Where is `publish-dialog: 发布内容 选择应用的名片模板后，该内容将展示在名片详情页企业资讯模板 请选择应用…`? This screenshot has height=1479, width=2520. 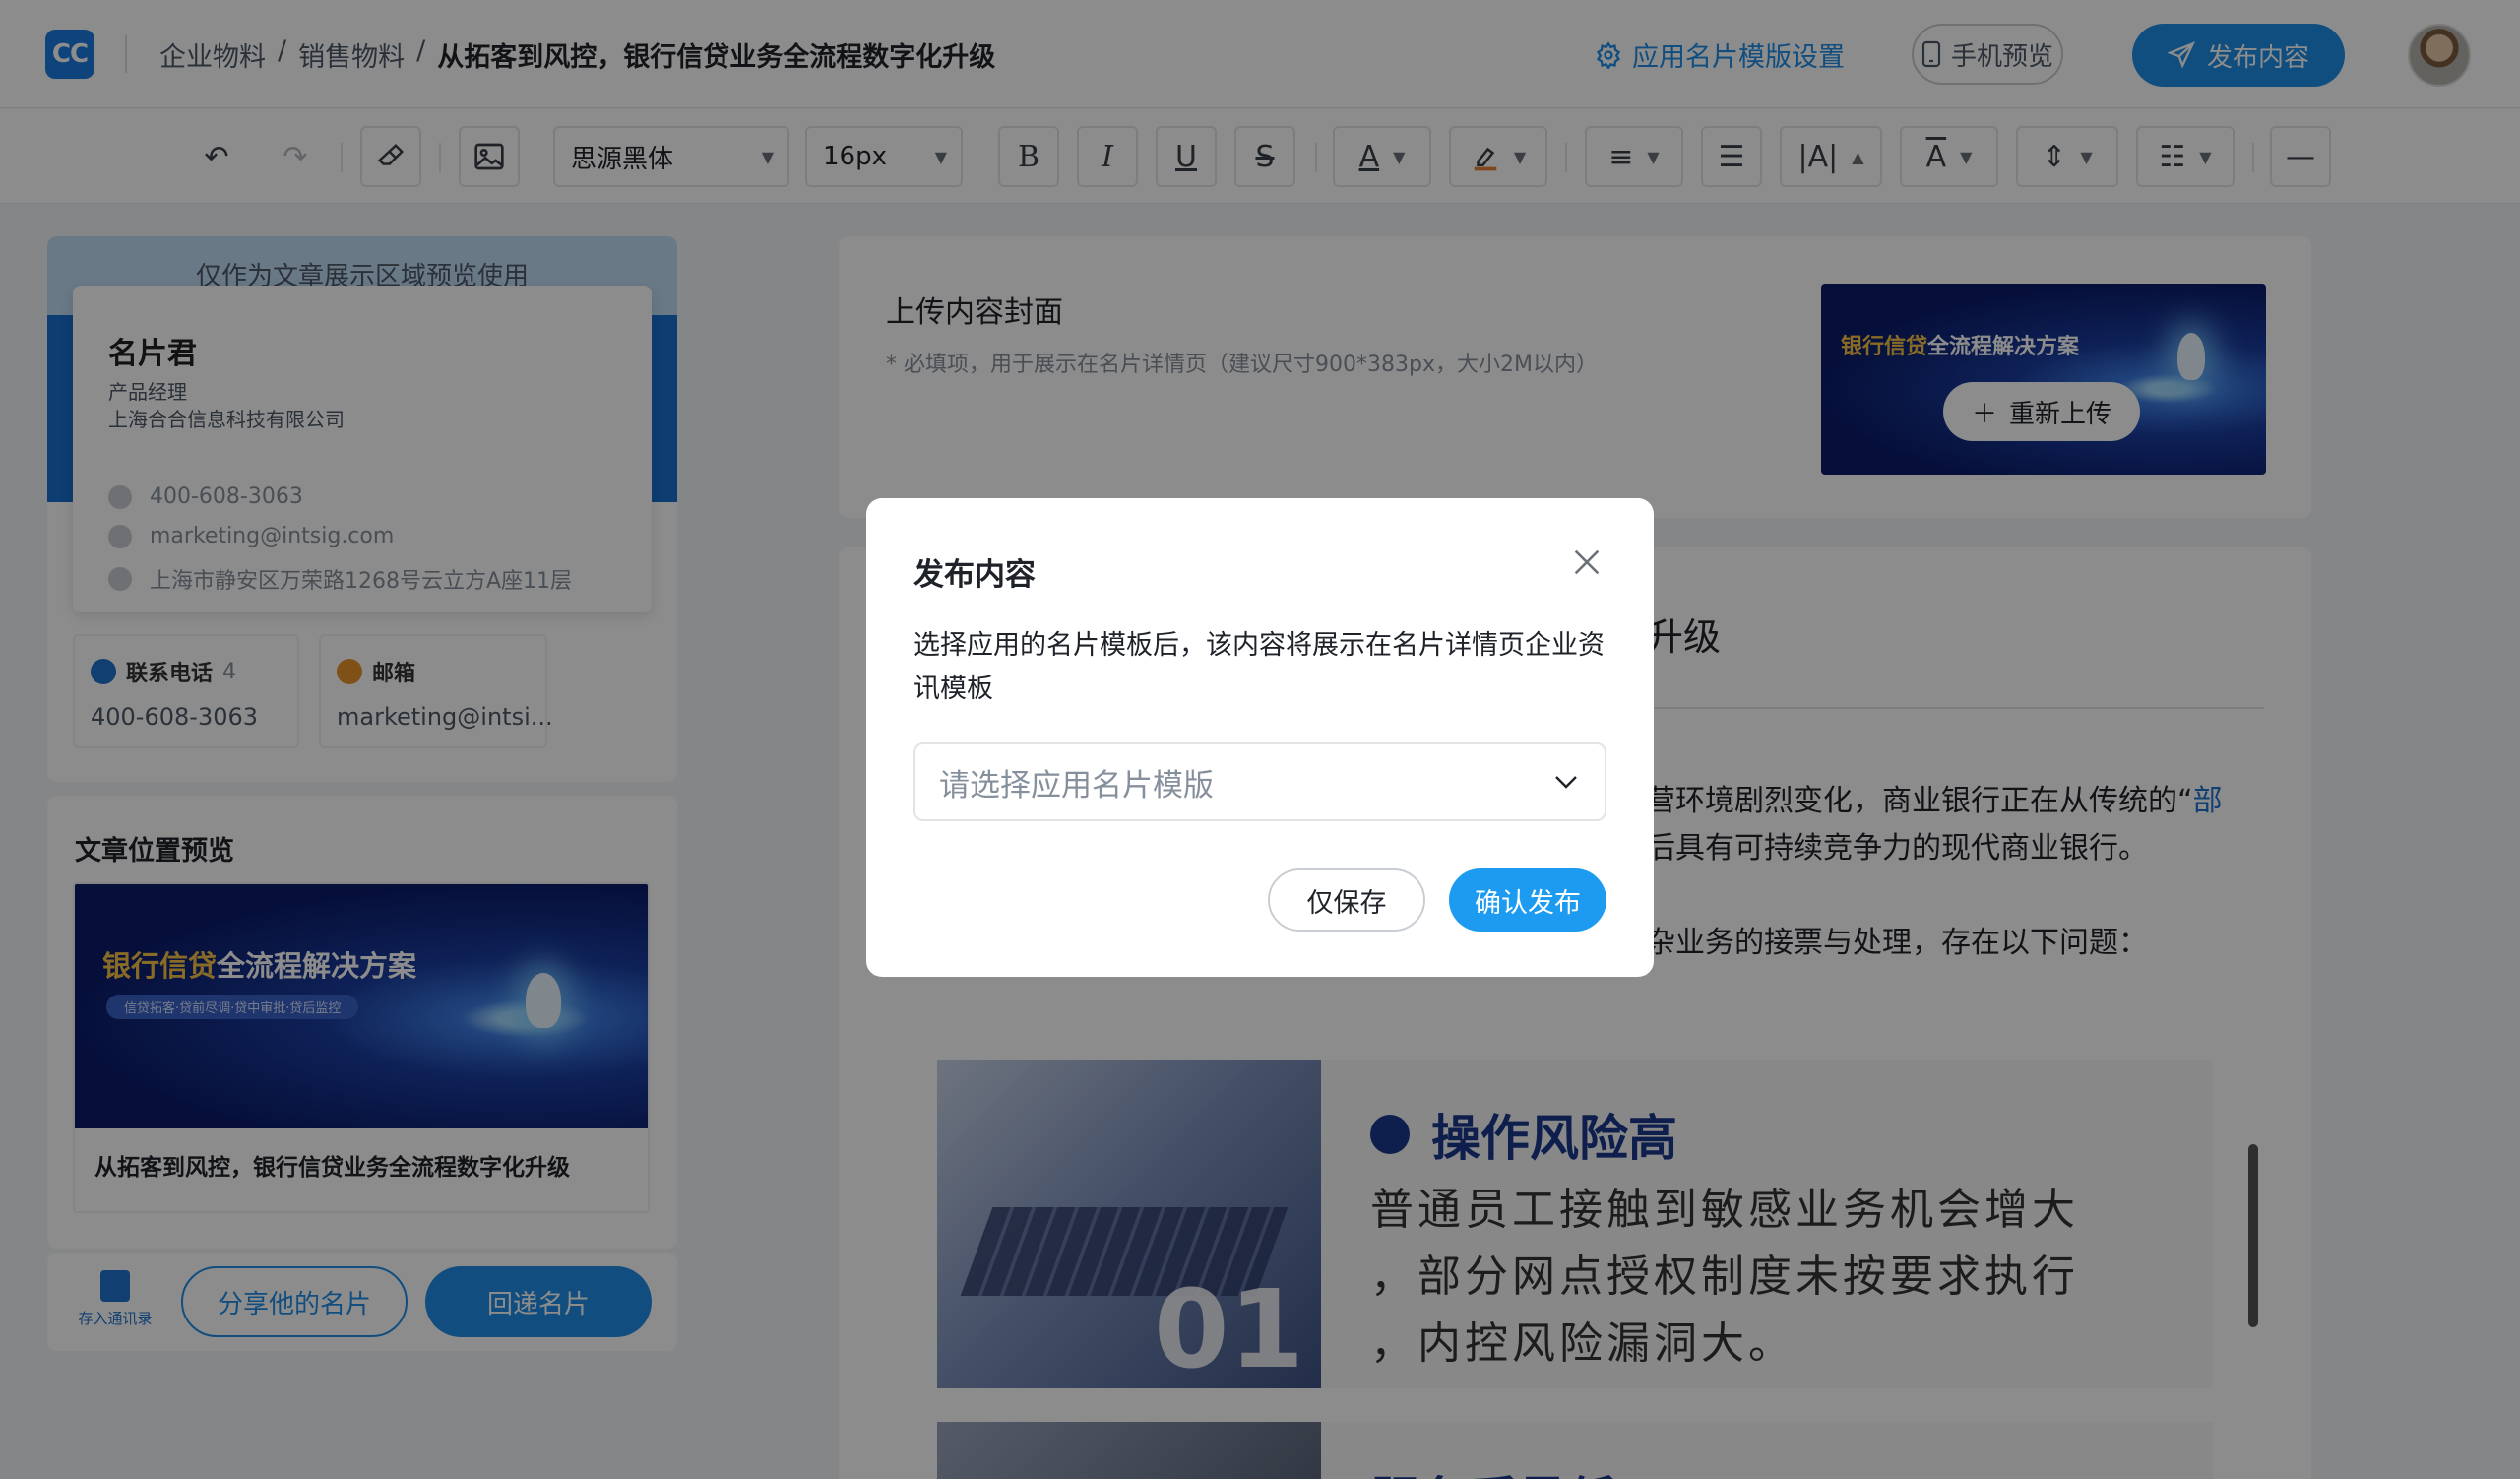 publish-dialog: 发布内容 选择应用的名片模板后，该内容将展示在名片详情页企业资讯模板 请选择应用… is located at coordinates (1260, 737).